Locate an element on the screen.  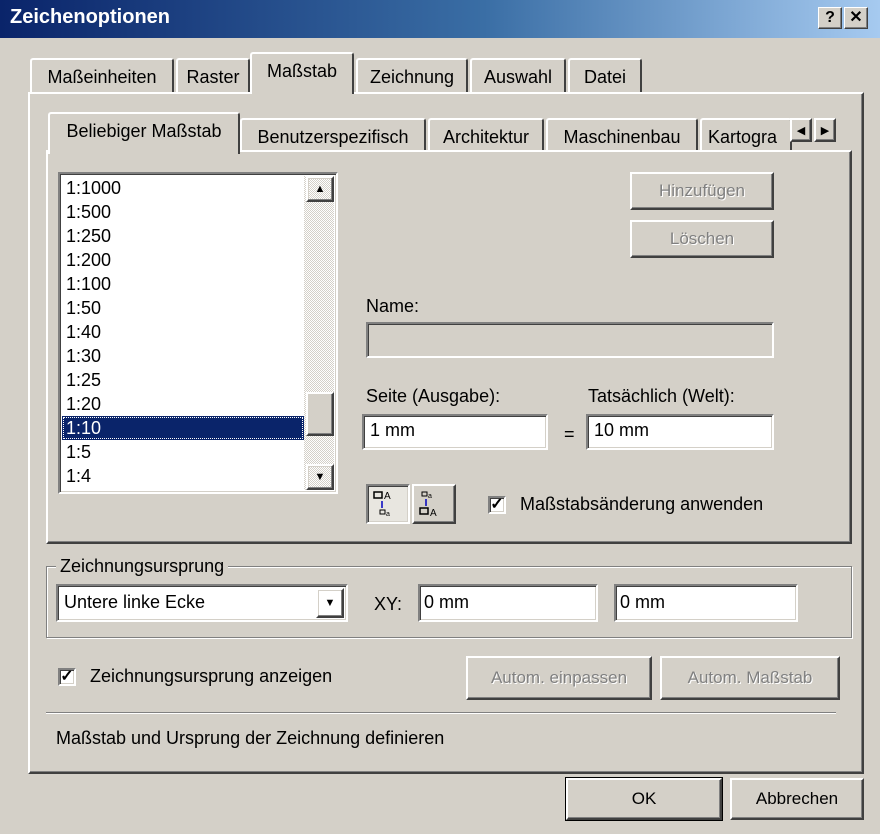
list-item: 1:25 is located at coordinates (183, 380).